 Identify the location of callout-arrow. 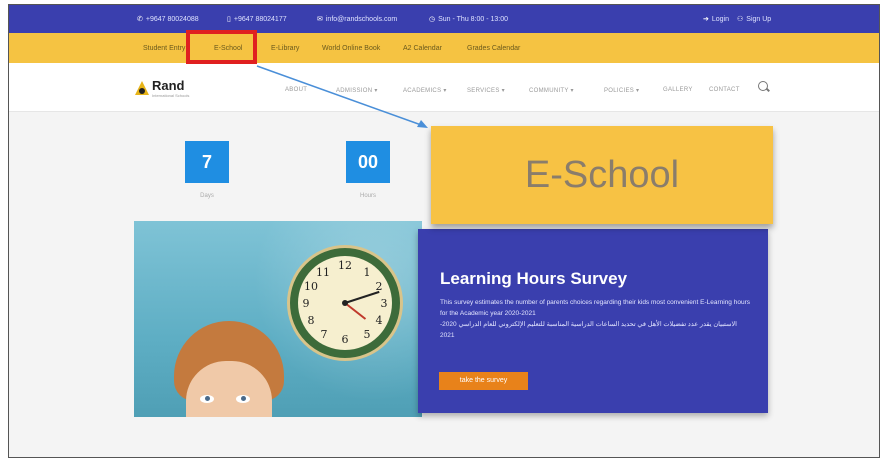
(342, 96).